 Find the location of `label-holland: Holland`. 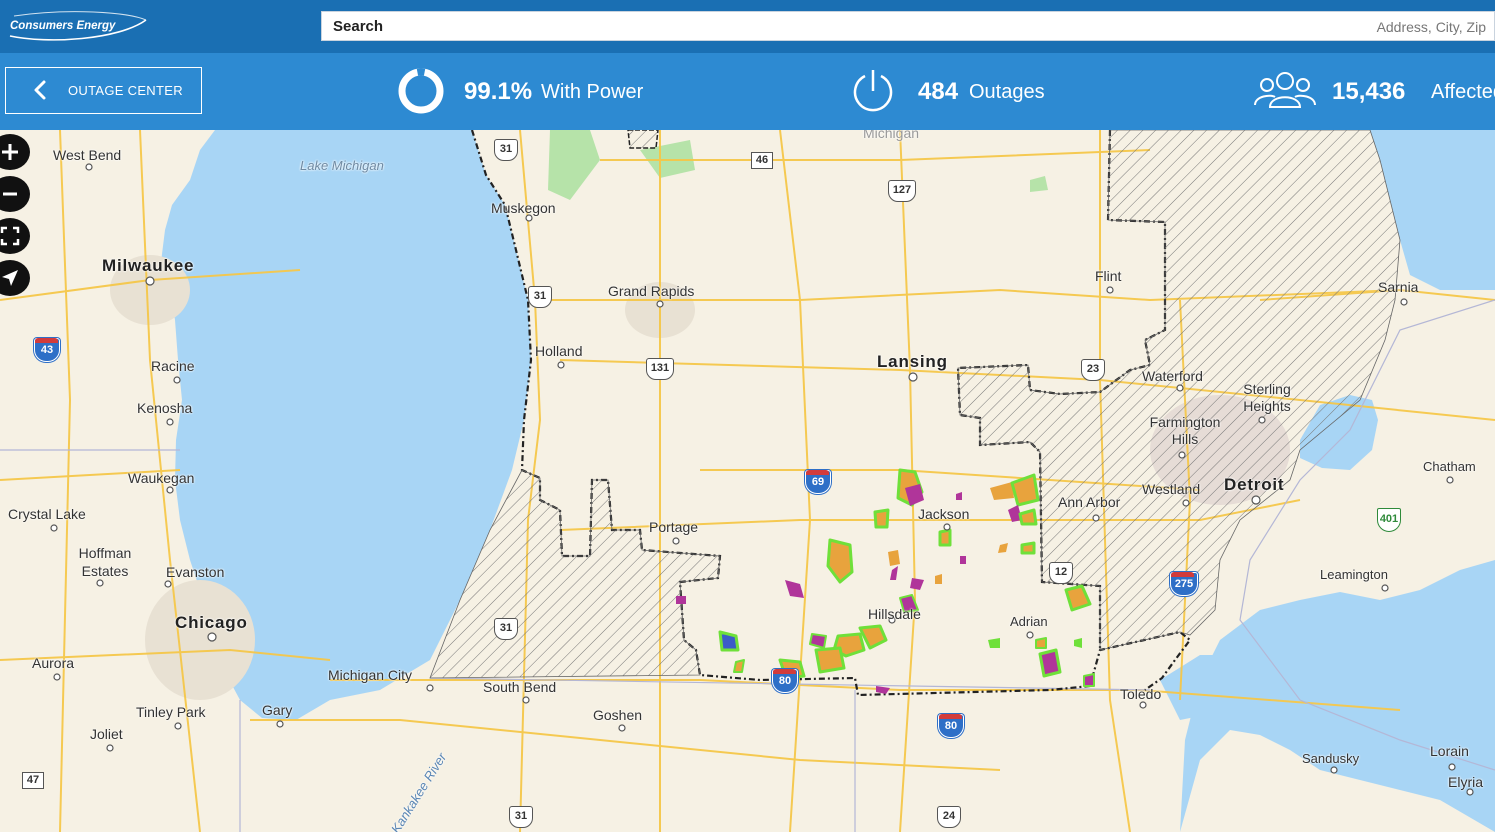

label-holland: Holland is located at coordinates (559, 351).